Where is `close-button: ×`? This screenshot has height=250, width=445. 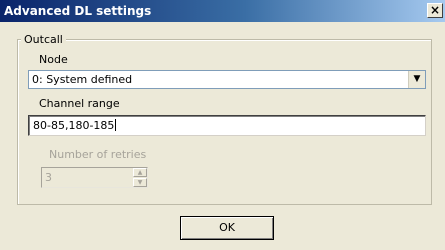 close-button: × is located at coordinates (435, 10).